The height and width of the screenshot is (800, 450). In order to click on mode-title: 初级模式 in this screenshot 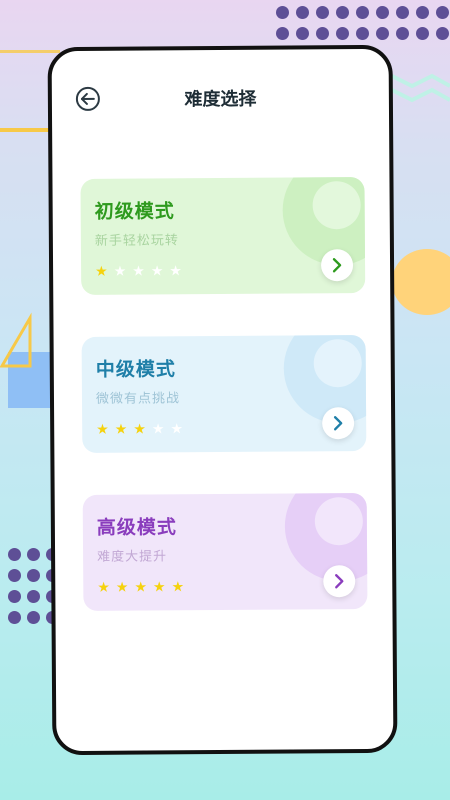, I will do `click(134, 211)`.